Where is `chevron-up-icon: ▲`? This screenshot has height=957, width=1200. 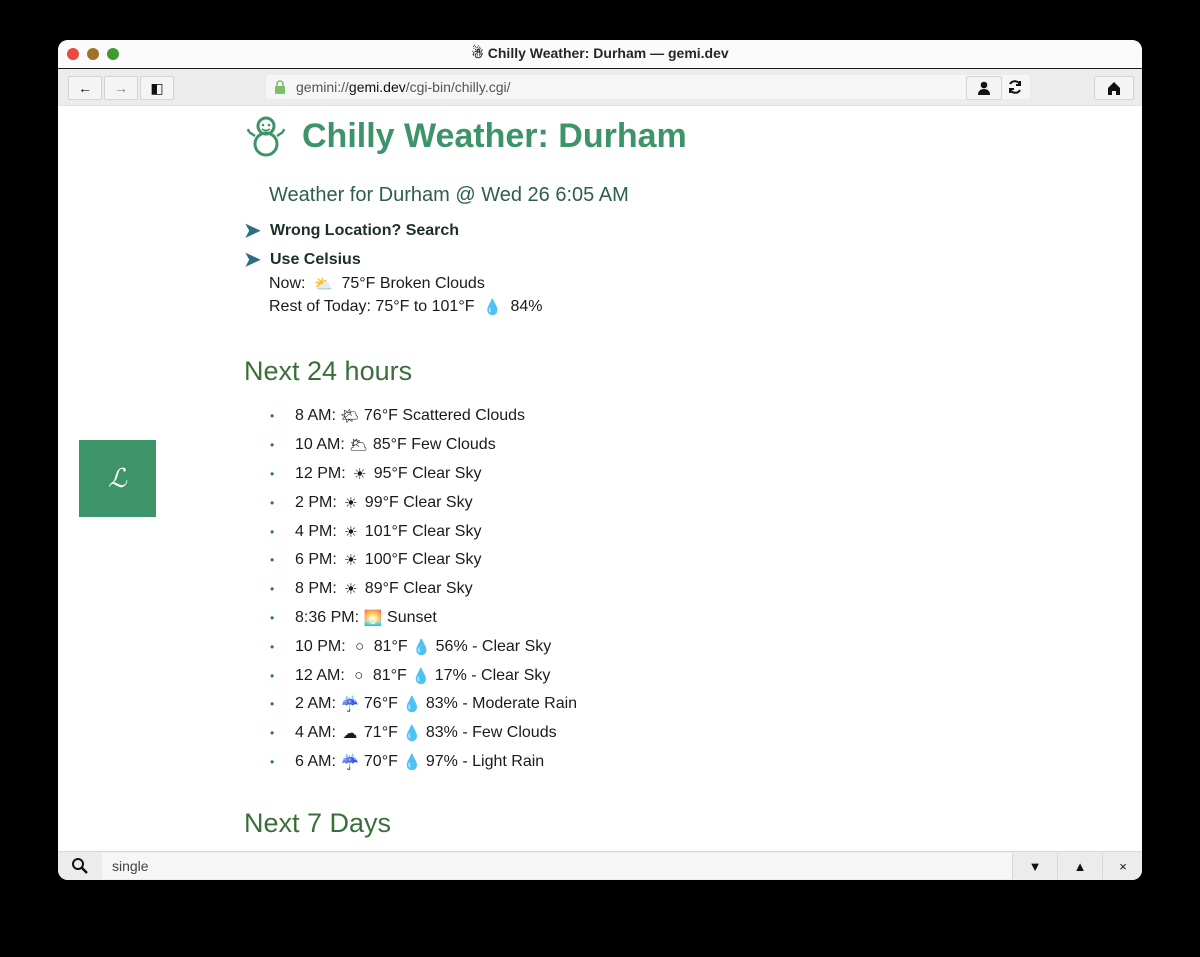
chevron-up-icon: ▲ is located at coordinates (1080, 866).